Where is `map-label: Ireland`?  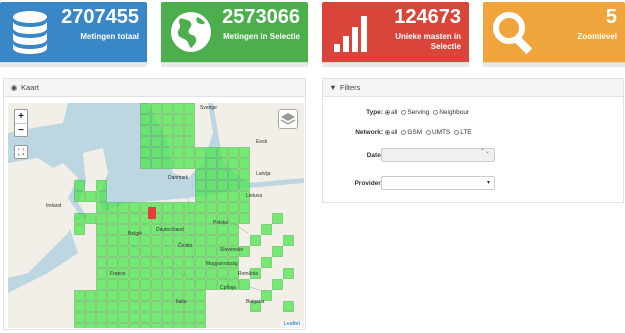
map-label: Ireland is located at coordinates (54, 206).